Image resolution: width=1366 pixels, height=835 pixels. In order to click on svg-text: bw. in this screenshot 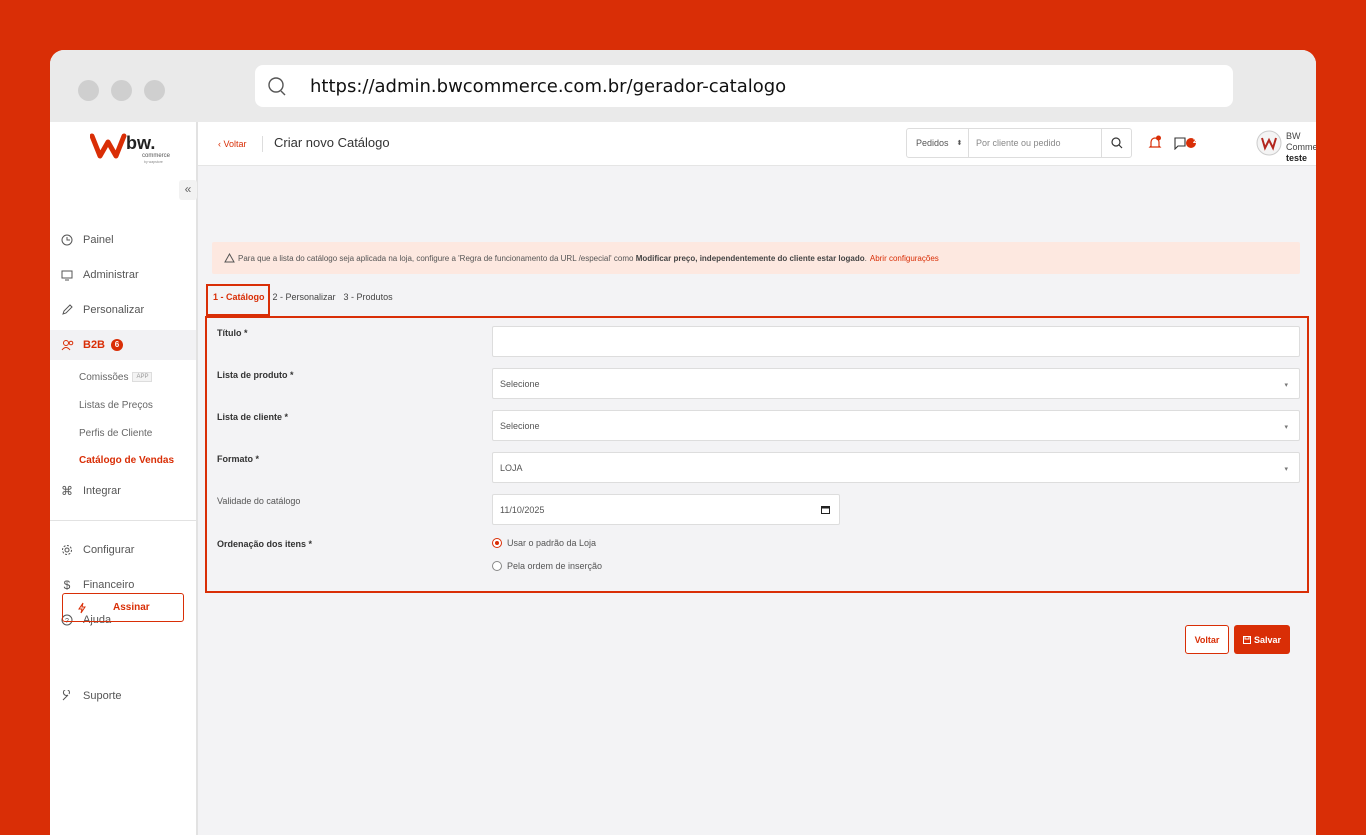, I will do `click(140, 143)`.